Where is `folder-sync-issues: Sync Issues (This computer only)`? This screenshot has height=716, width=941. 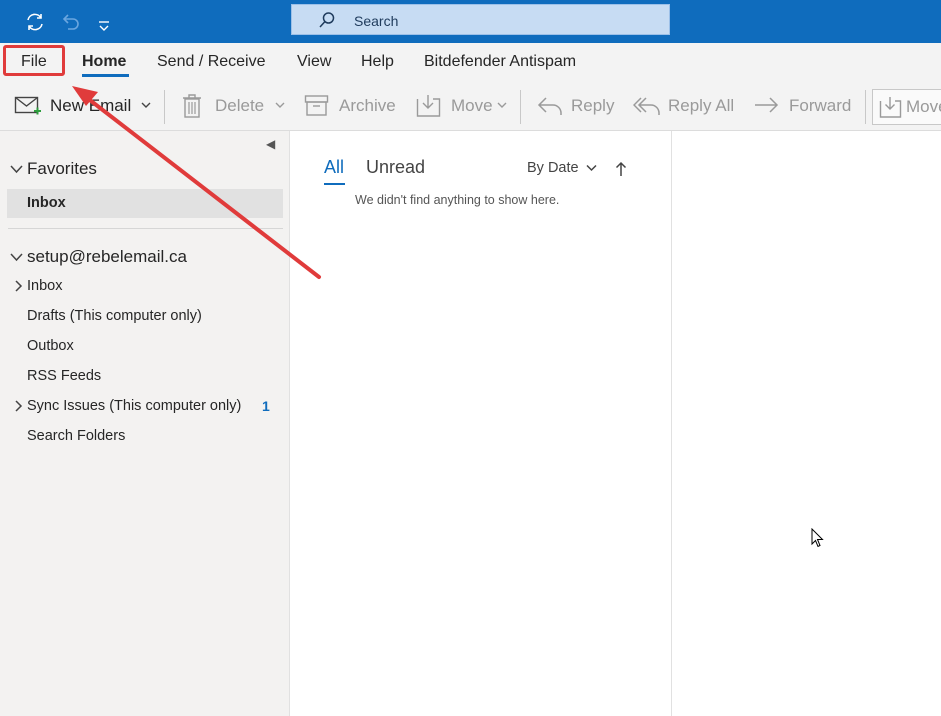
folder-sync-issues: Sync Issues (This computer only) is located at coordinates (134, 406).